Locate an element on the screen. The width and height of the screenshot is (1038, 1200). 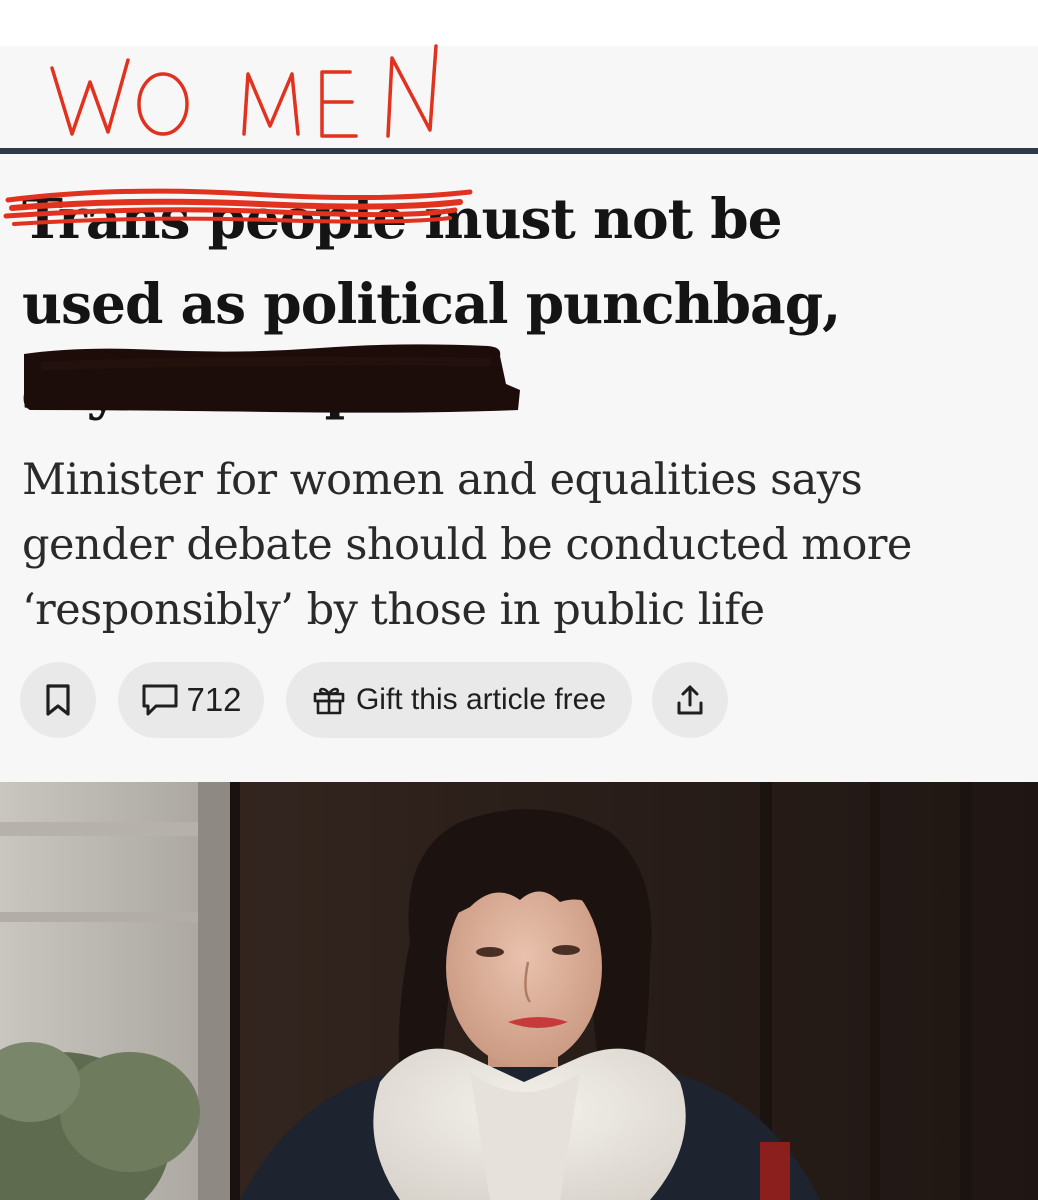
article-actions: 712 Gift this article free is located at coordinates (374, 700).